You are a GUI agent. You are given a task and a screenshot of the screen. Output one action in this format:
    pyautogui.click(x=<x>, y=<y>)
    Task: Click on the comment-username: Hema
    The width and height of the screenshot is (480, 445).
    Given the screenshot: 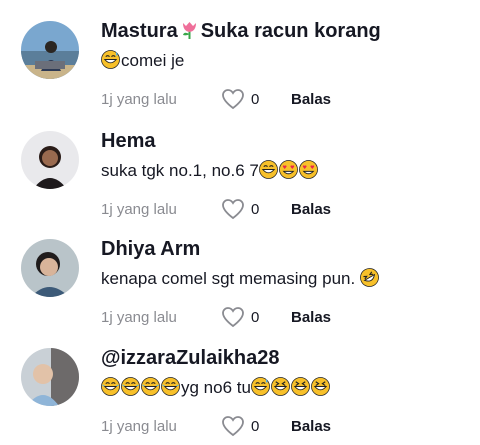 What is the action you would take?
    pyautogui.click(x=285, y=141)
    